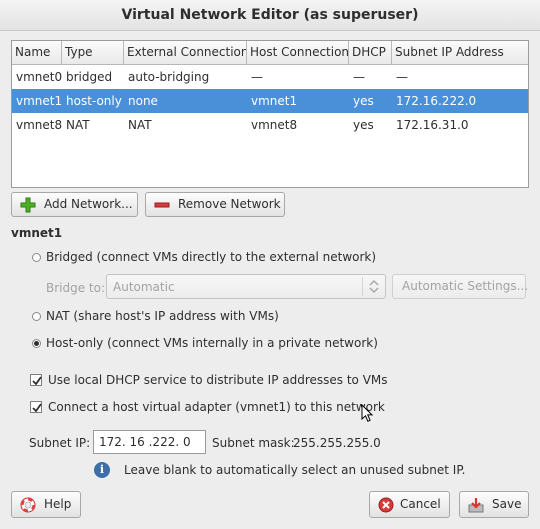 This screenshot has width=540, height=529. Describe the element at coordinates (94, 101) in the screenshot. I see `cell-type: host-only` at that location.